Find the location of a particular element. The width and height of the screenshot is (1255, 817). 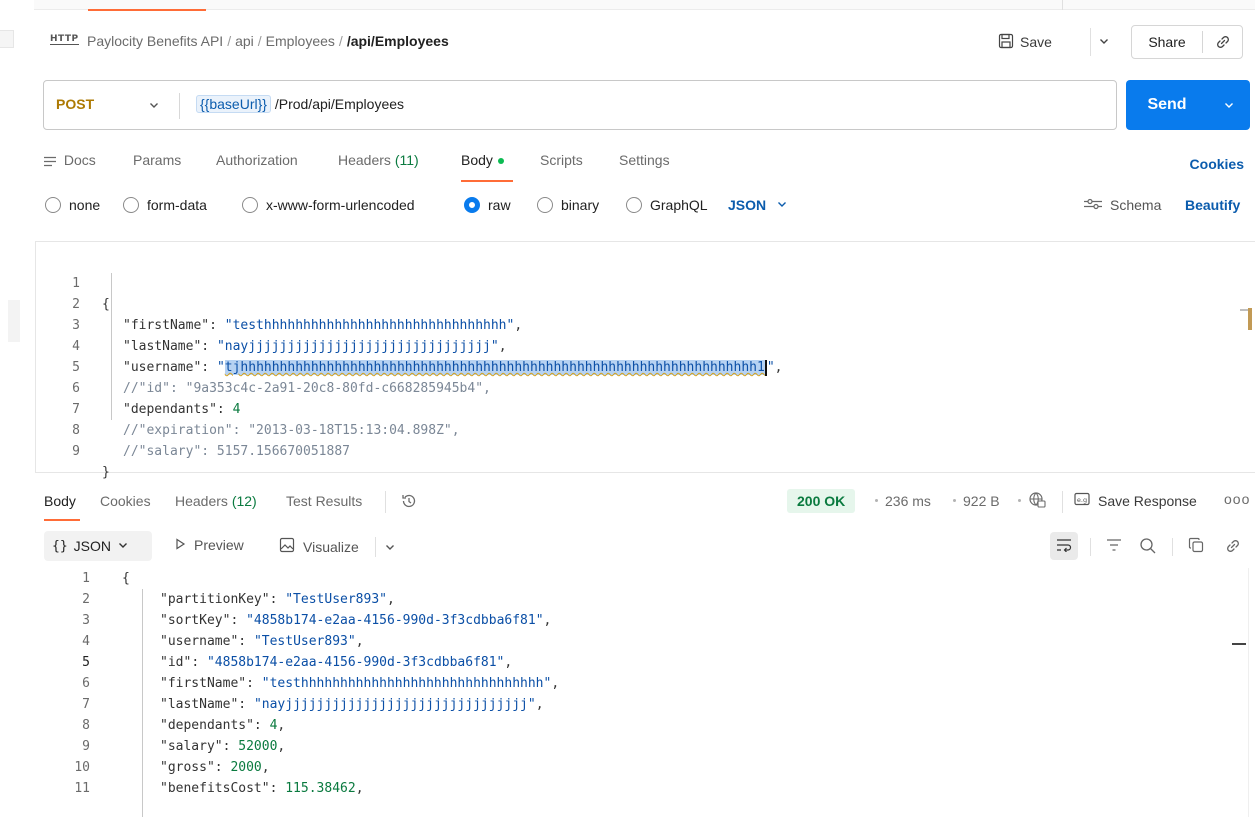

history-icon is located at coordinates (409, 502).